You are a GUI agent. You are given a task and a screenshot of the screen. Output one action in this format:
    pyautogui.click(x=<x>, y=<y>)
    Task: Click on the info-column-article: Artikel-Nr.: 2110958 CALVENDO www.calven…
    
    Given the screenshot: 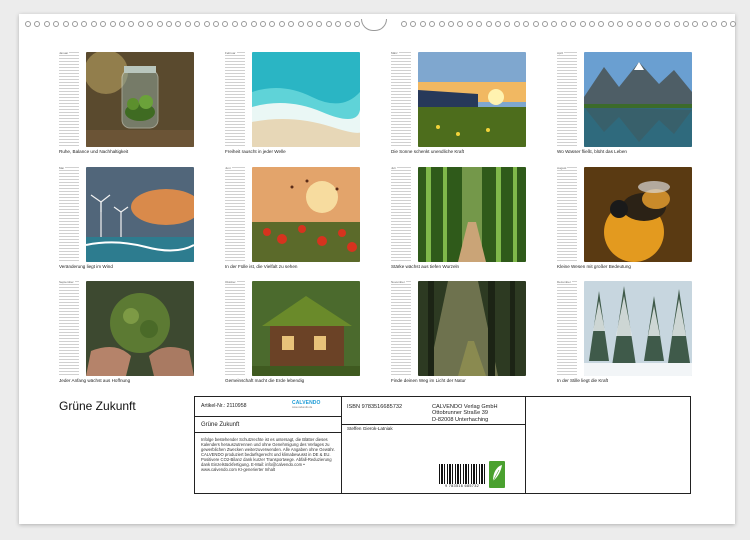 What is the action you would take?
    pyautogui.click(x=268, y=445)
    